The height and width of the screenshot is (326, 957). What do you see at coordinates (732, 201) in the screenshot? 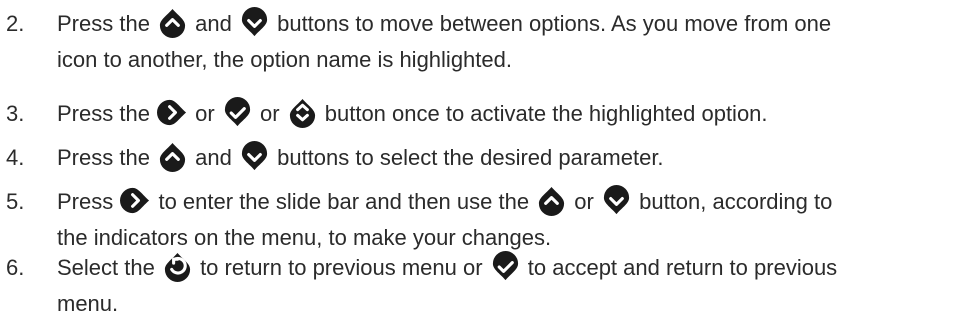
I see `step-line-text: button, according to` at bounding box center [732, 201].